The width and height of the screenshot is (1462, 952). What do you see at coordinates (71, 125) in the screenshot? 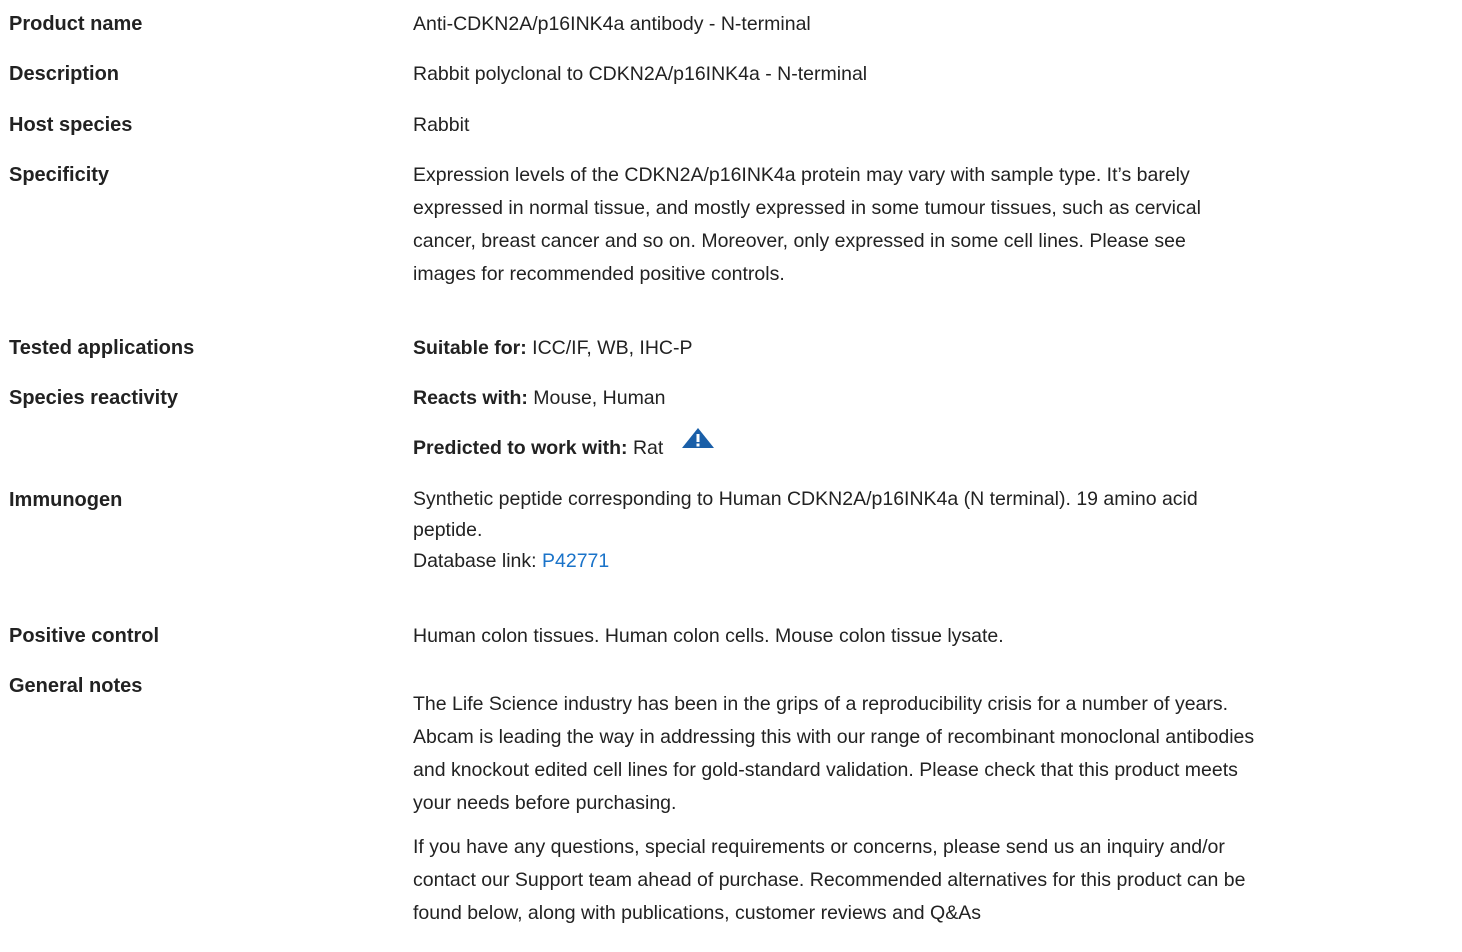
I see `label-host-species: Host species` at bounding box center [71, 125].